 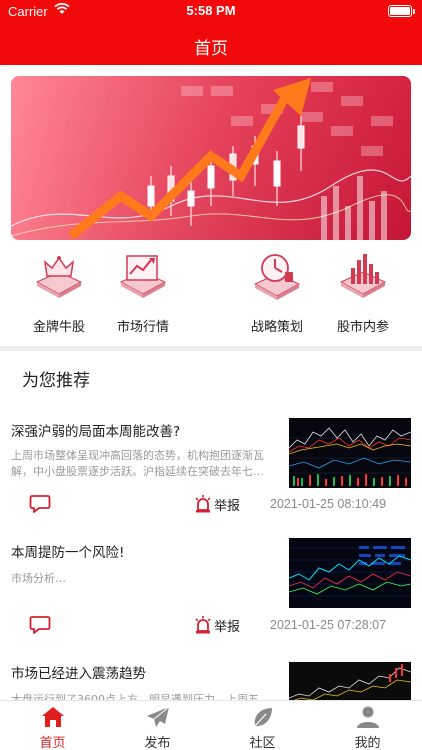 What do you see at coordinates (328, 625) in the screenshot?
I see `article-date: 2021-01-25 07:28:07` at bounding box center [328, 625].